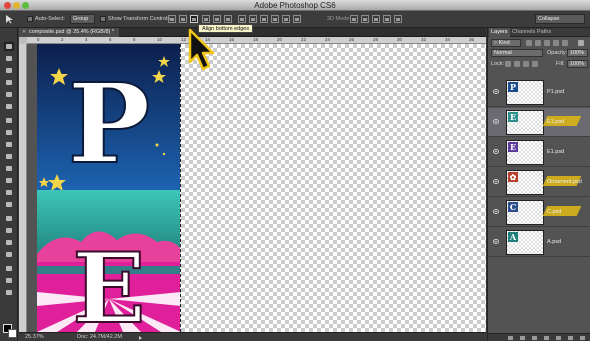 This screenshot has width=590, height=341. What do you see at coordinates (538, 43) in the screenshot?
I see `filter-adjustment-icon` at bounding box center [538, 43].